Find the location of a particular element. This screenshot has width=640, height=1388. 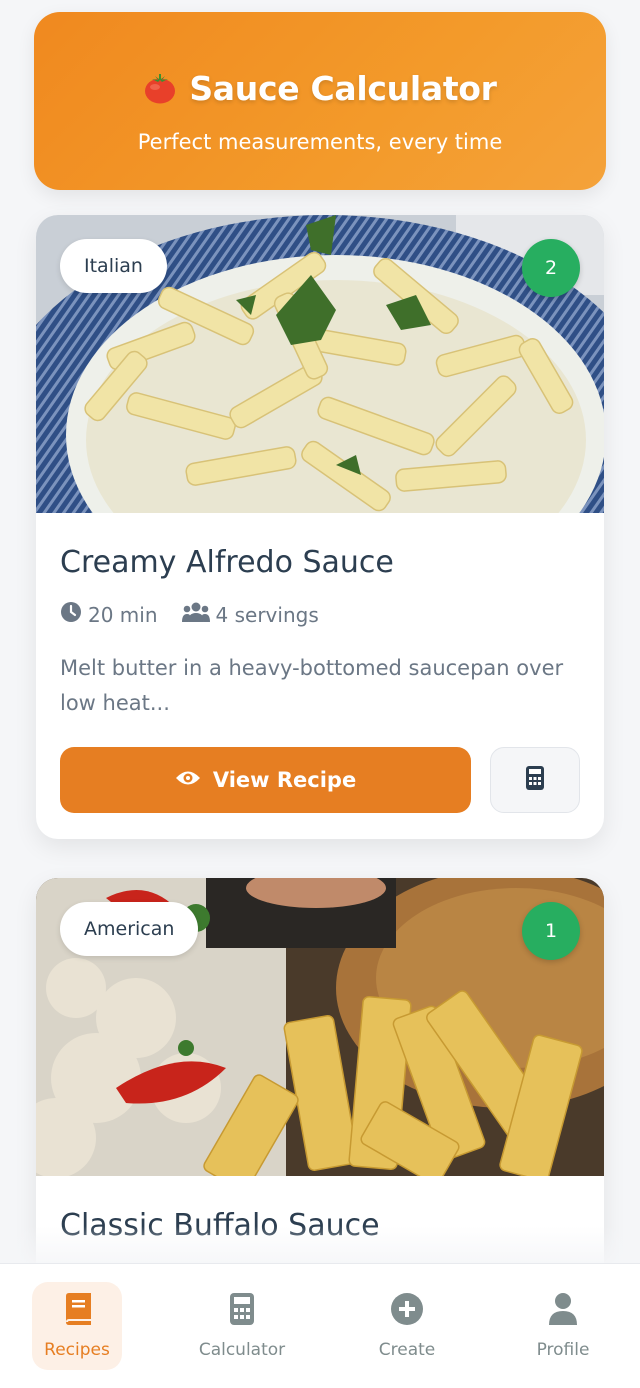

servings-label: 4 servings is located at coordinates (267, 614).